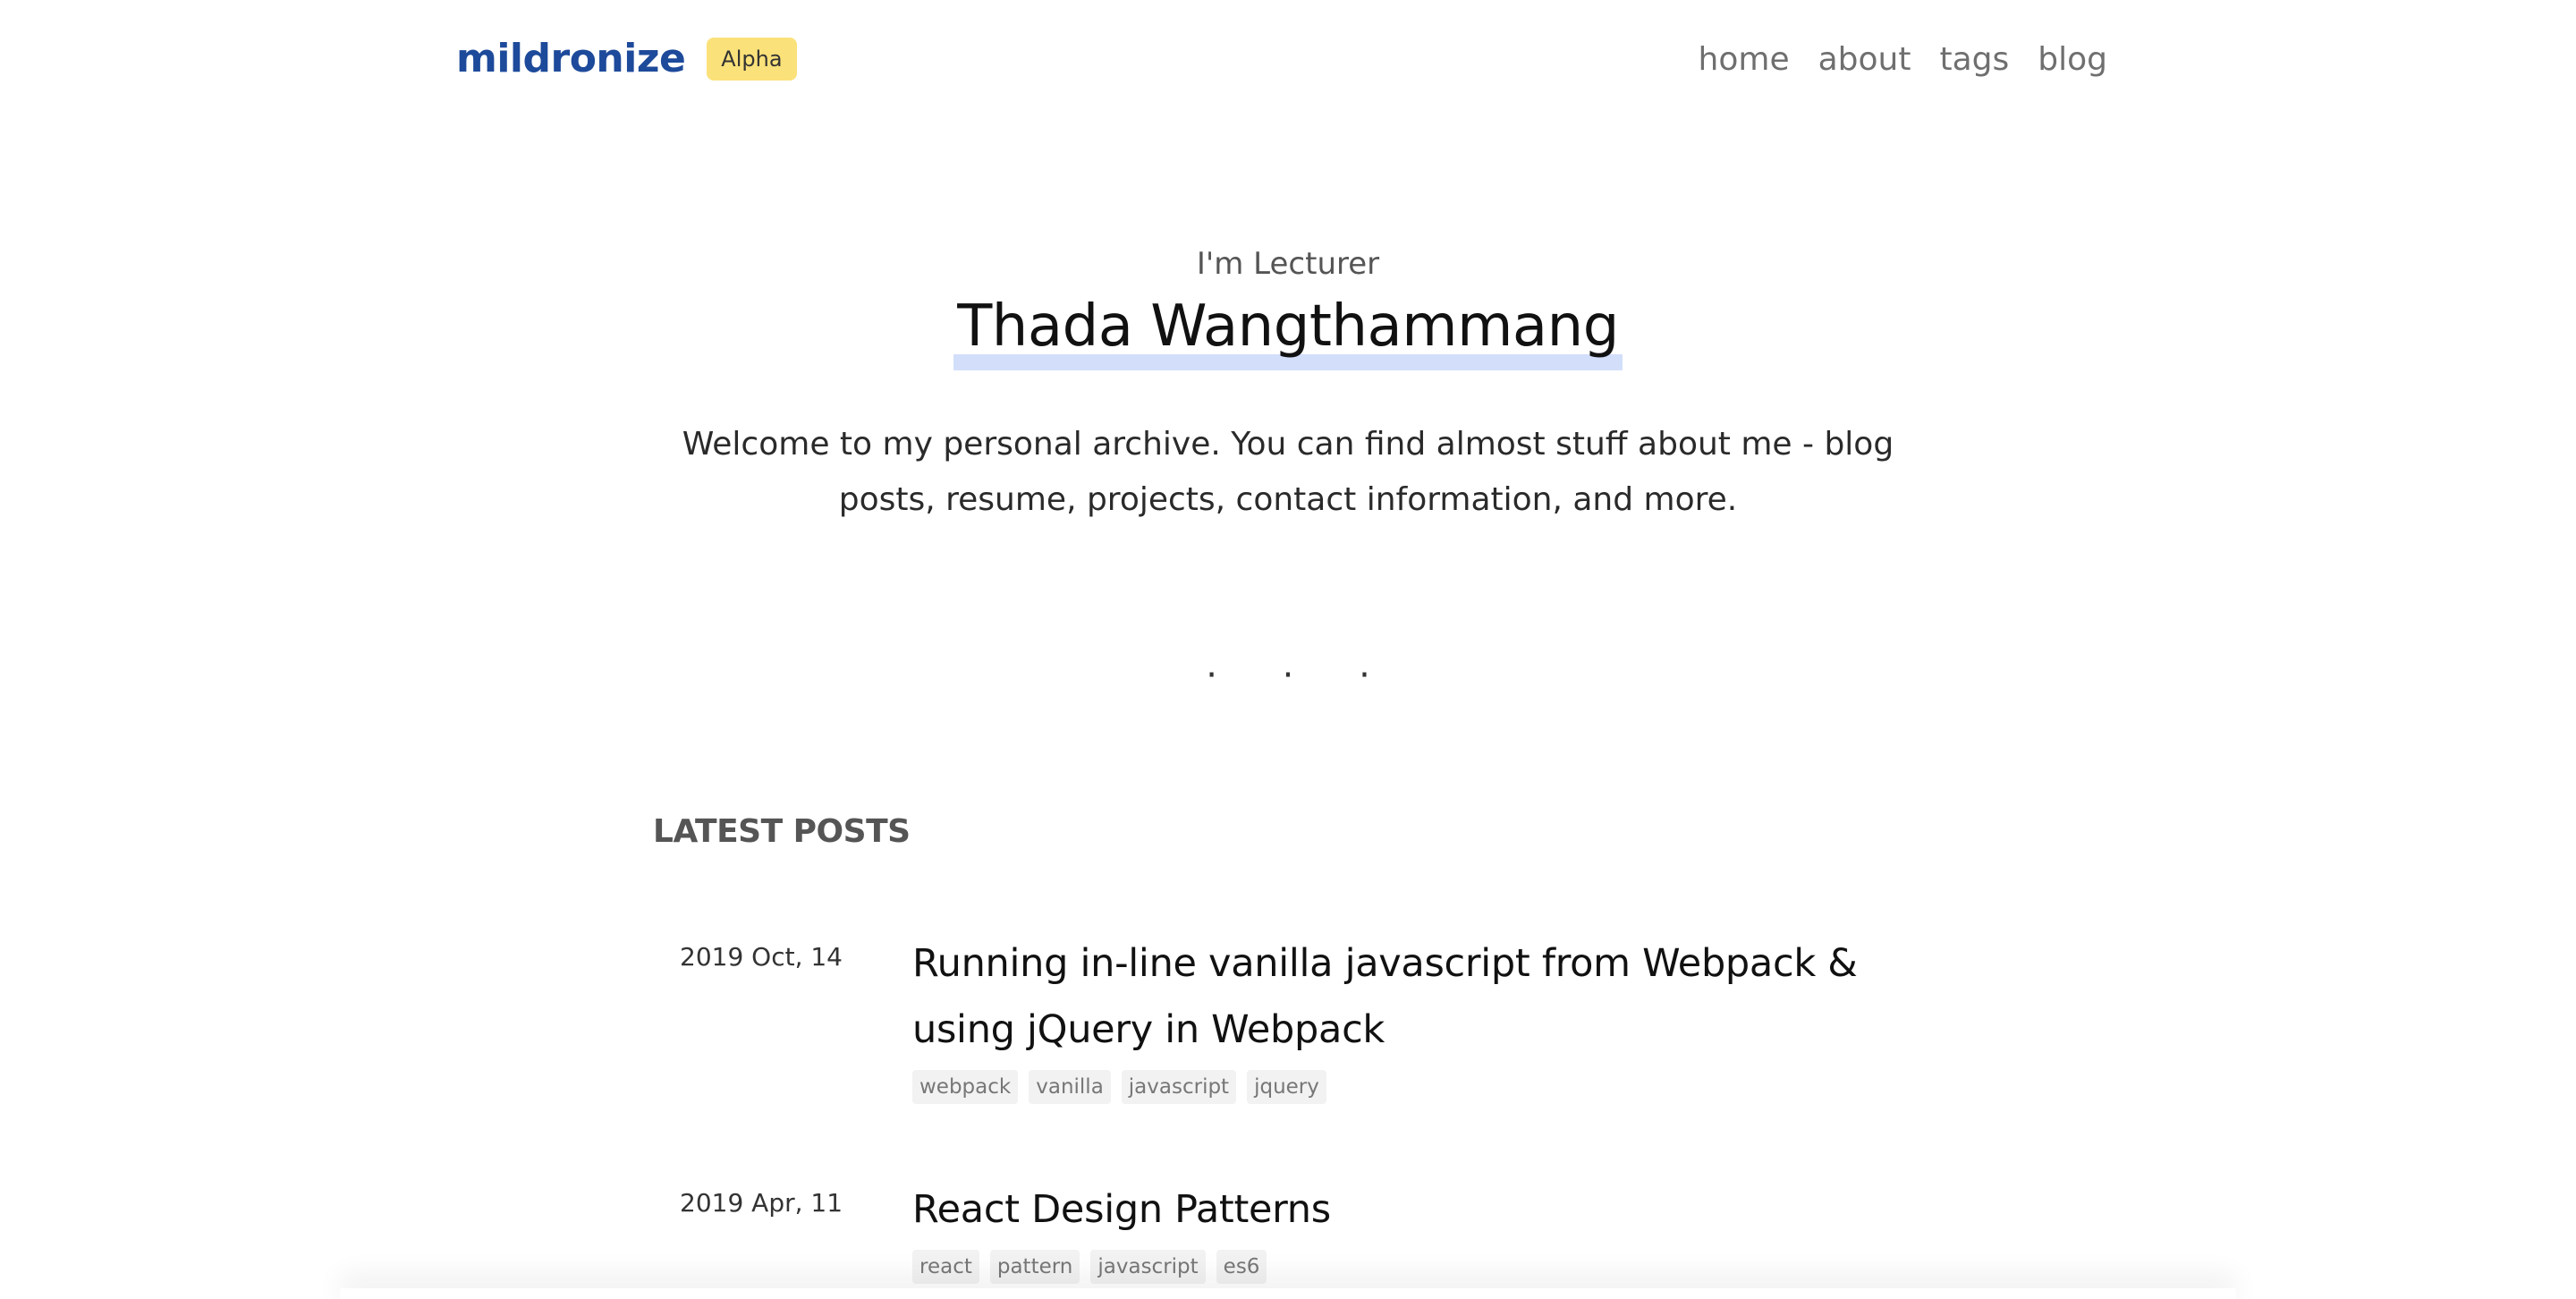 The height and width of the screenshot is (1299, 2576). I want to click on main-nav: home about tags blog, so click(1903, 60).